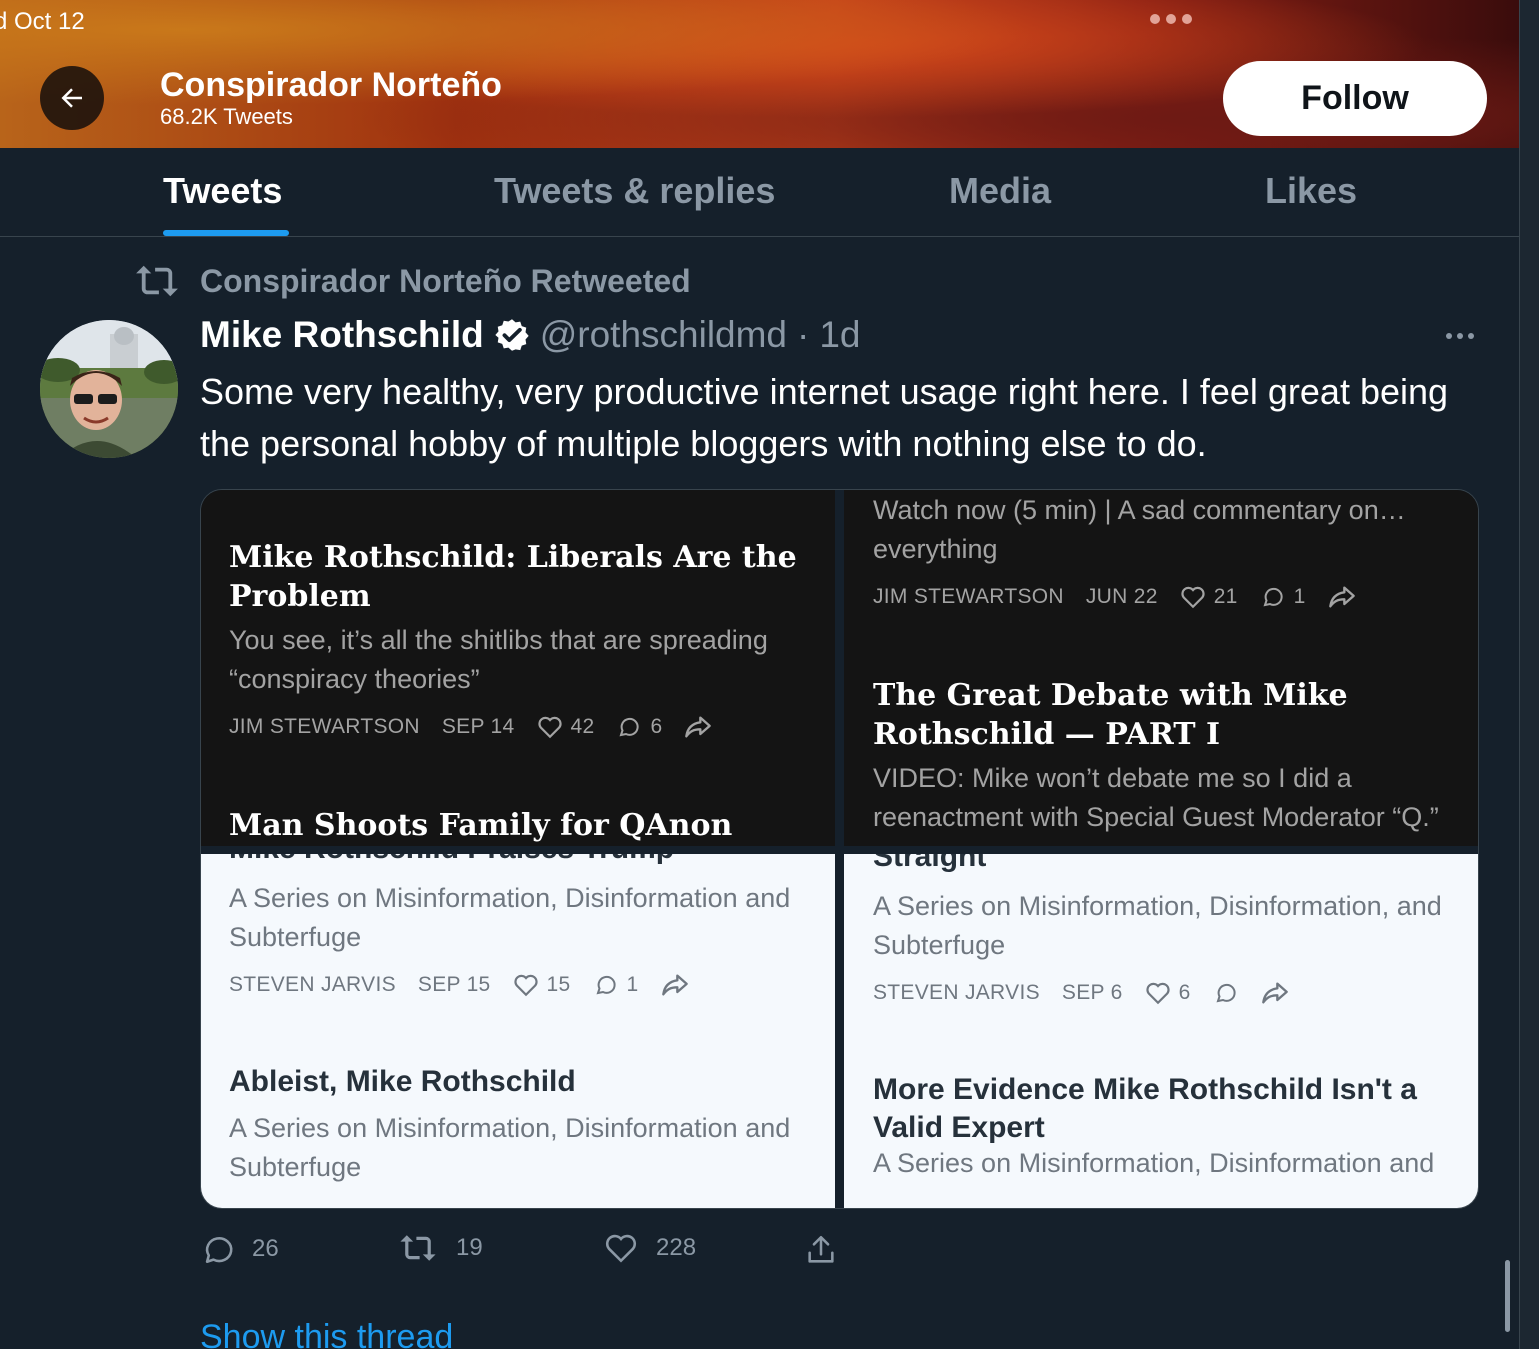  Describe the element at coordinates (1121, 596) in the screenshot. I see `article-date: JUN 22` at that location.